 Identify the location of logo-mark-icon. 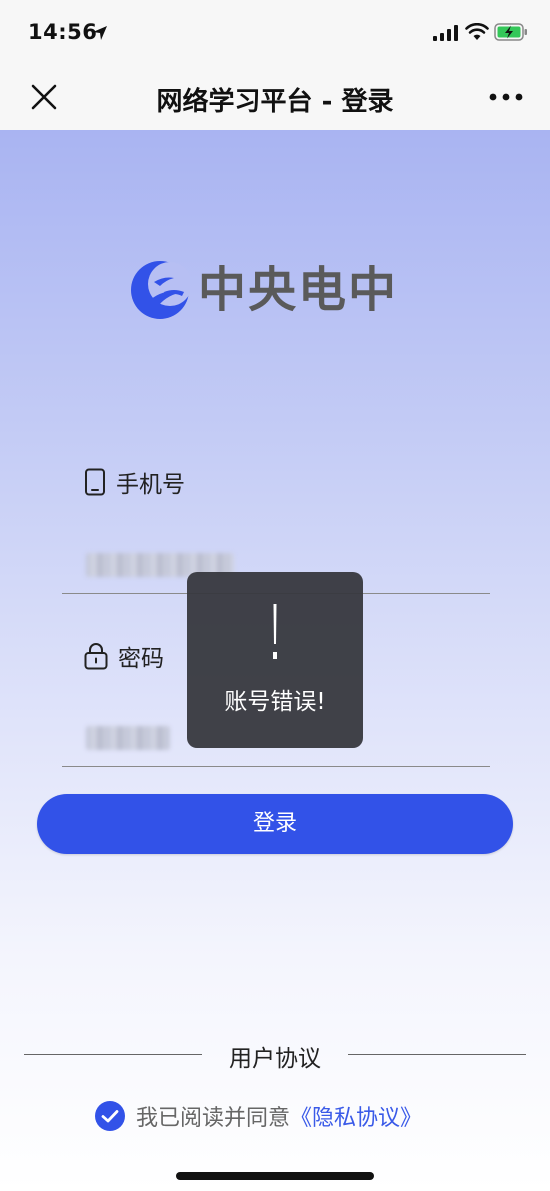
(160, 290).